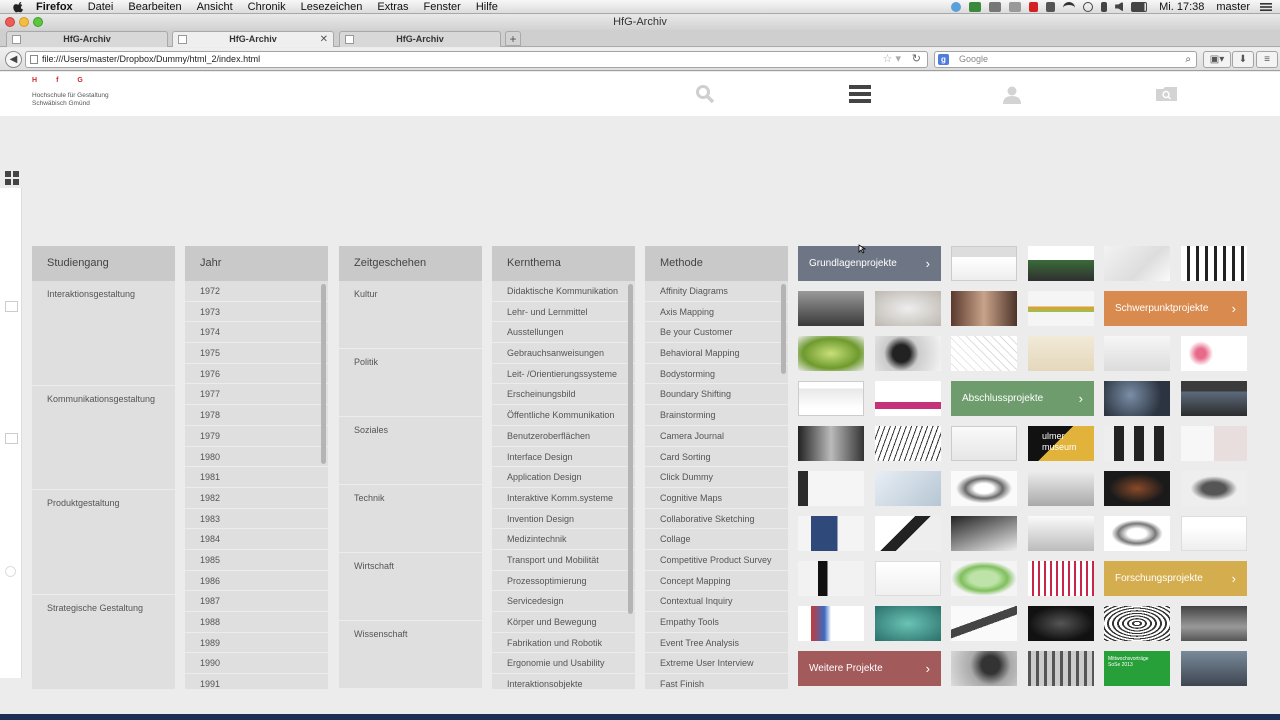 The width and height of the screenshot is (1280, 720). I want to click on filter-item: 1990, so click(256, 664).